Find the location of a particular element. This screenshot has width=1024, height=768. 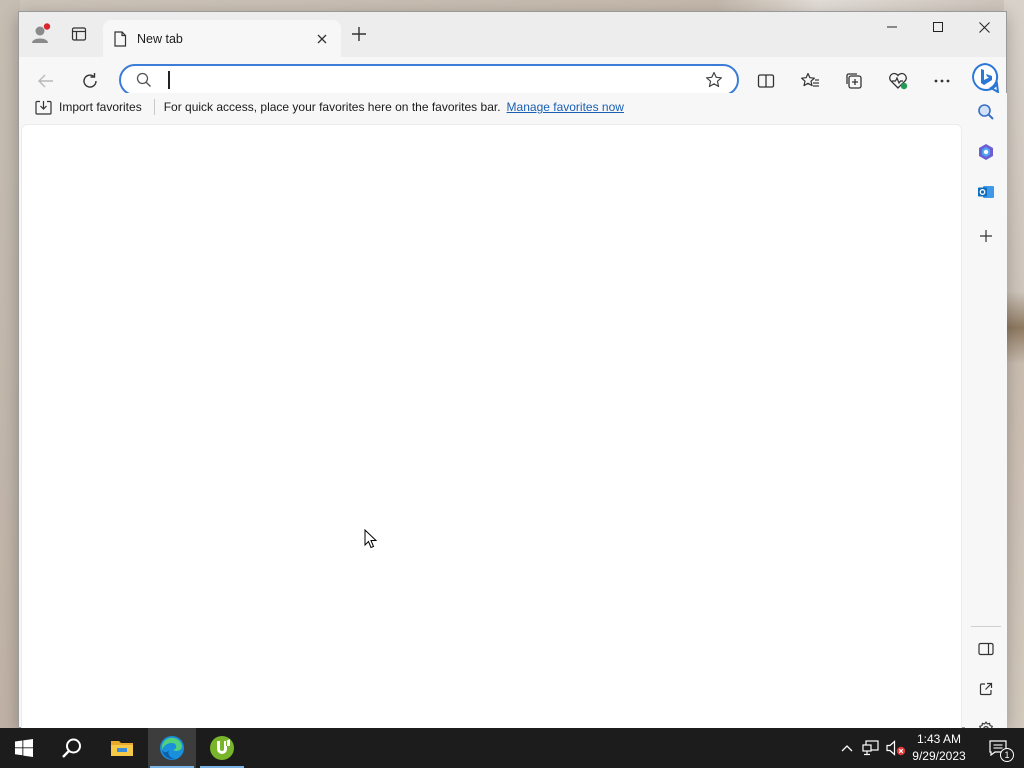

tab-new-tab: New tab is located at coordinates (222, 39).